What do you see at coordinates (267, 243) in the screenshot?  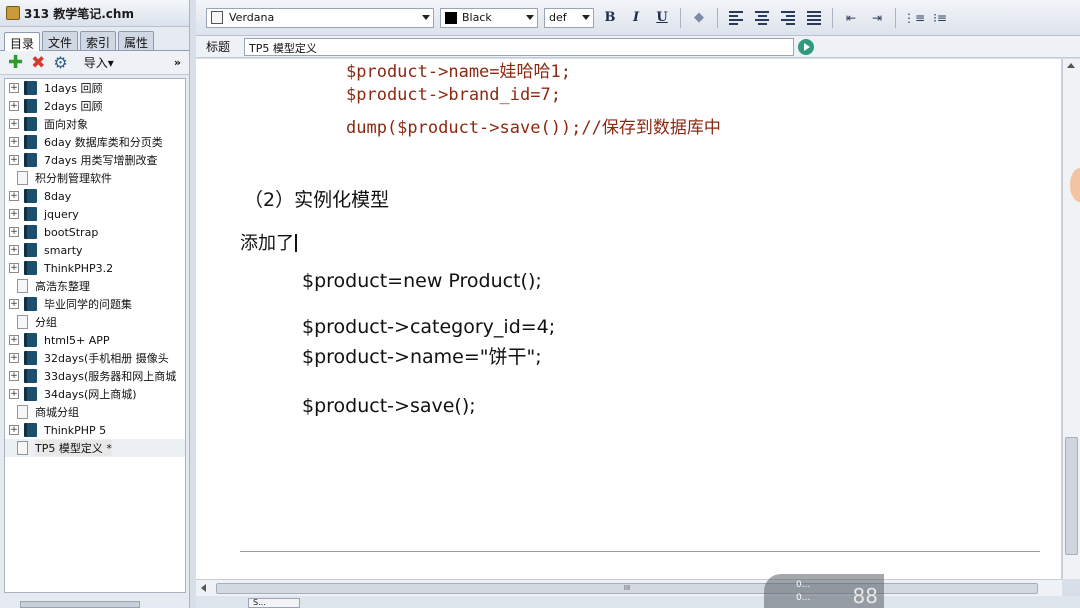 I see `added-text: 添加了` at bounding box center [267, 243].